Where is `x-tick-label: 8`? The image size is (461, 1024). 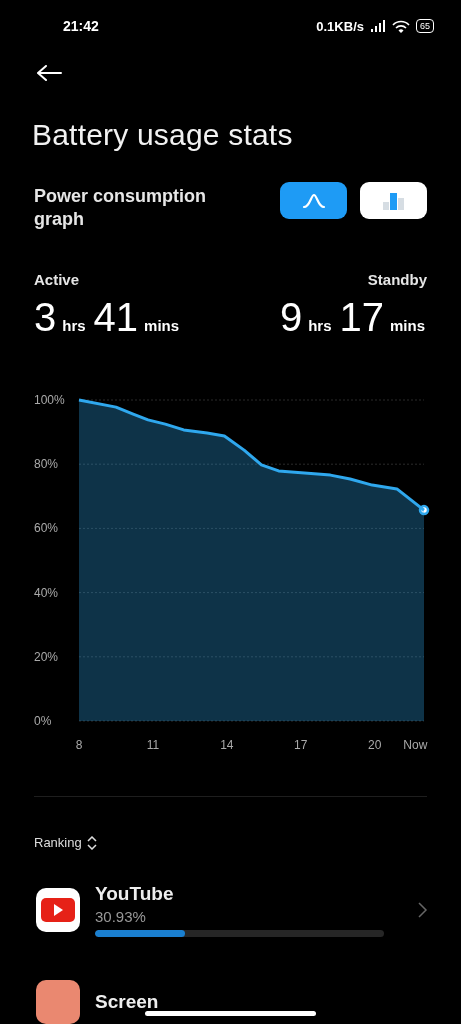
x-tick-label: 8 is located at coordinates (79, 745).